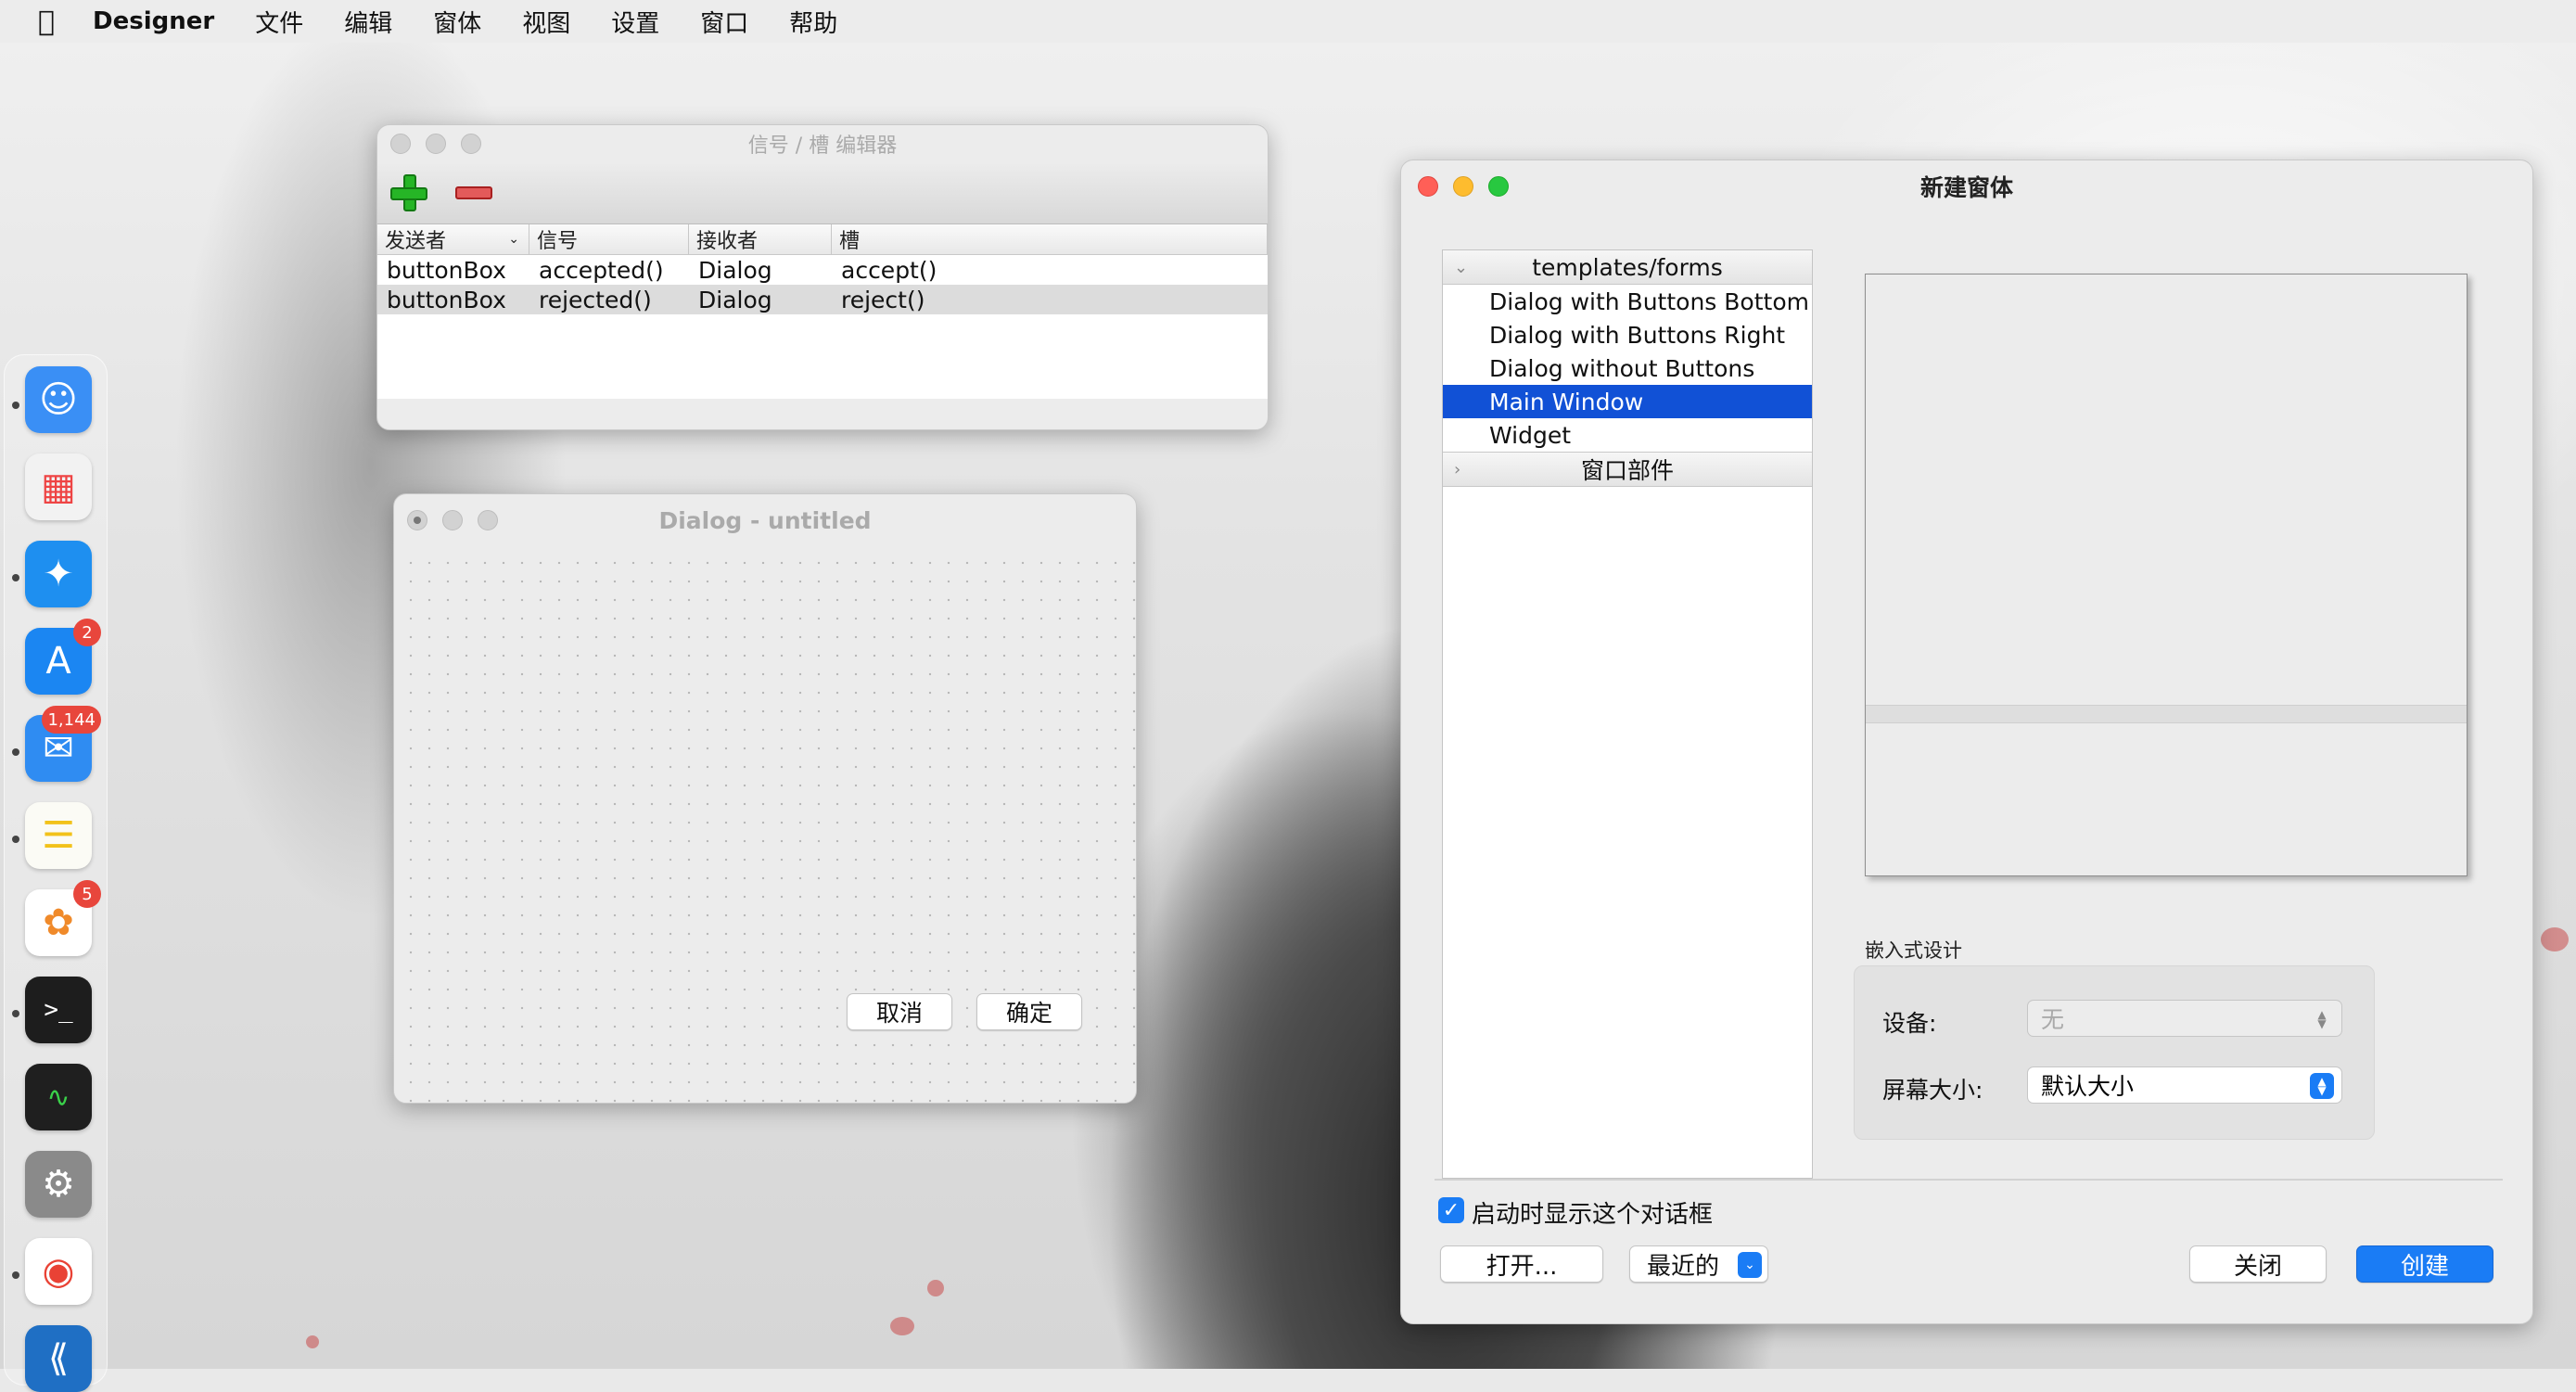  I want to click on tree-item-main-window: Main Window, so click(1627, 401).